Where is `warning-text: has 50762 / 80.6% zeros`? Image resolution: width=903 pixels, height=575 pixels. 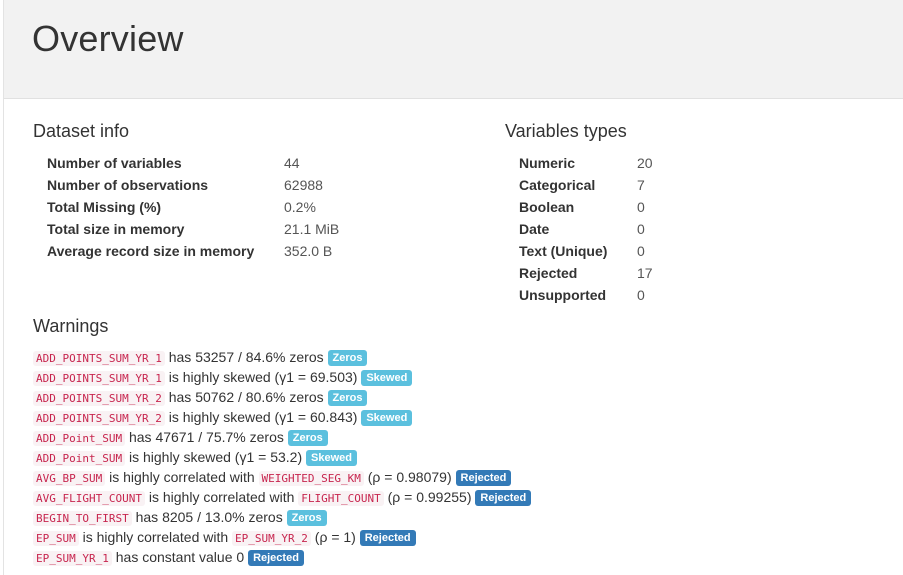
warning-text: has 50762 / 80.6% zeros is located at coordinates (246, 397).